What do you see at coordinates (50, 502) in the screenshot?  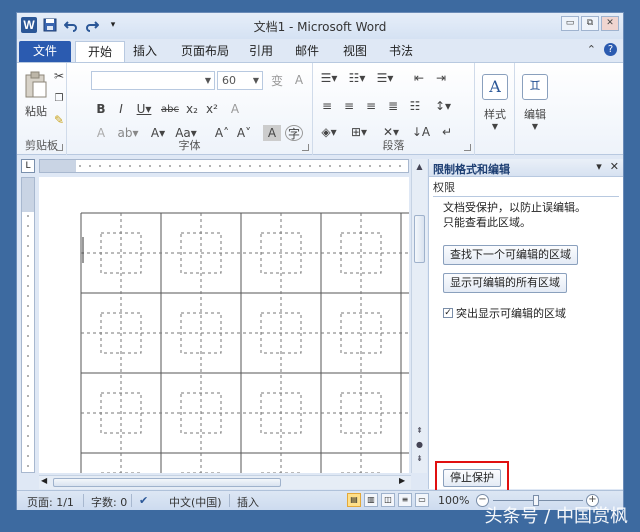 I see `page-count: 页面: 1/1` at bounding box center [50, 502].